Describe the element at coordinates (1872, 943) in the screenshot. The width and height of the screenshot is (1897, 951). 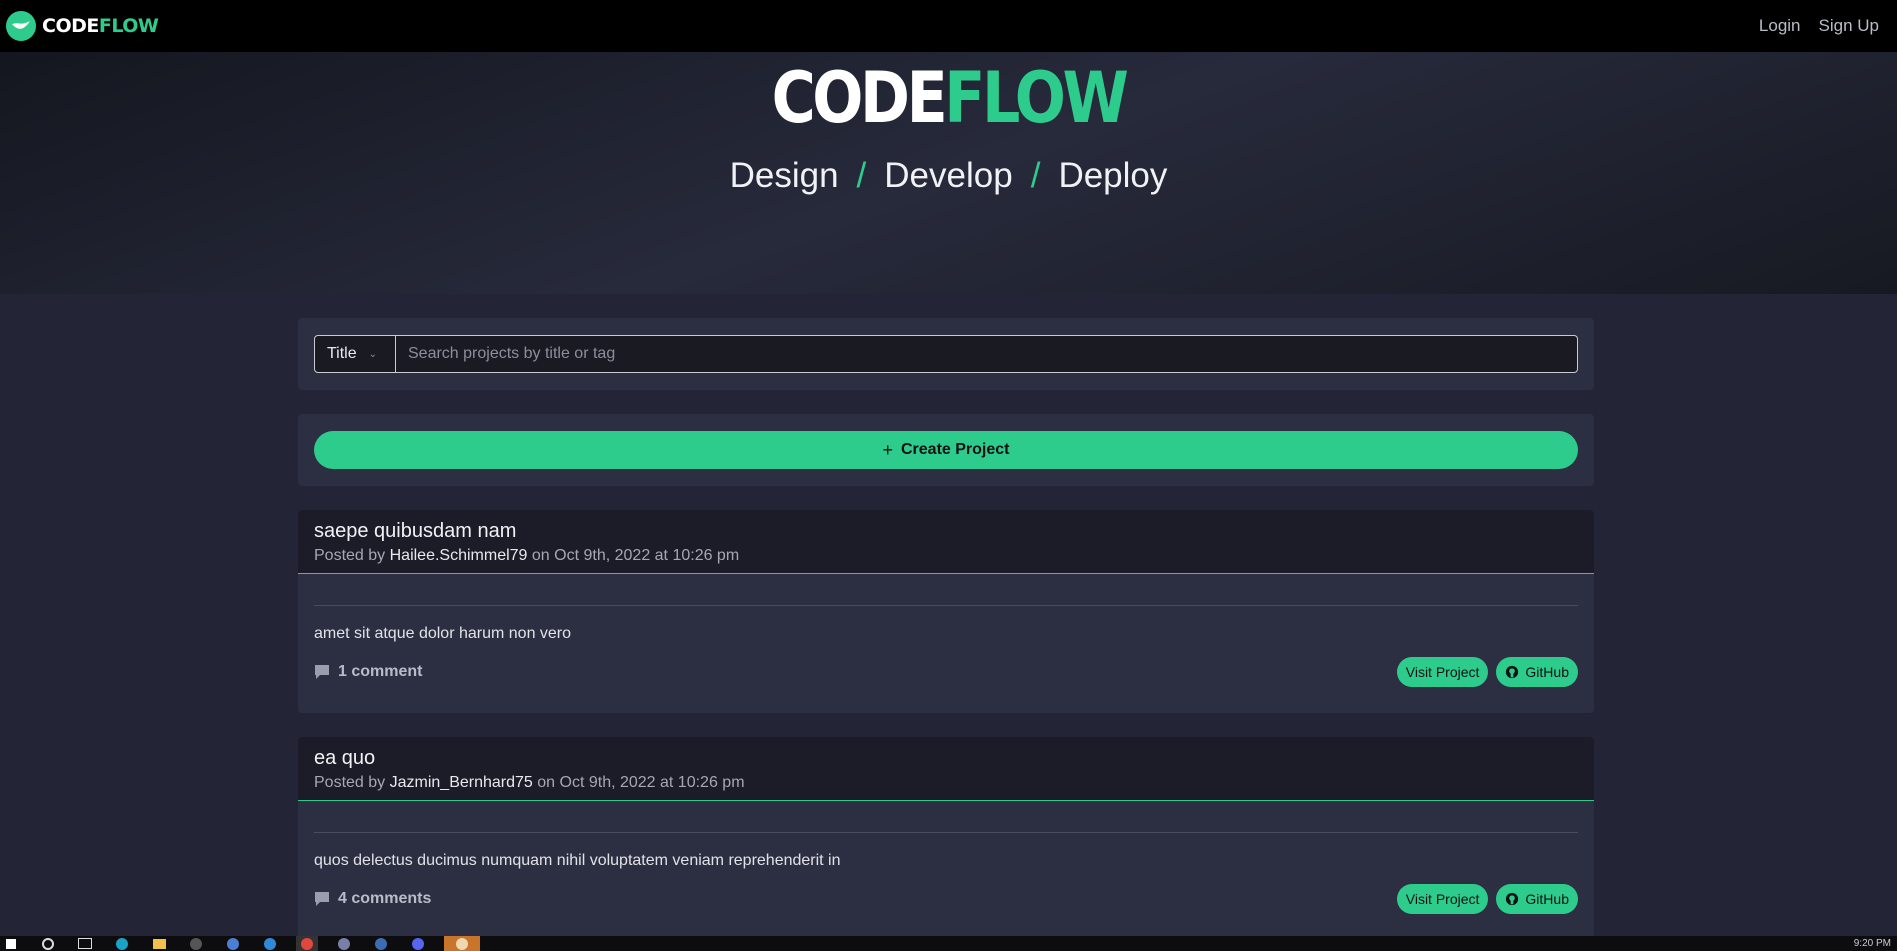
I see `taskbar-clock: 9:20 PM` at that location.